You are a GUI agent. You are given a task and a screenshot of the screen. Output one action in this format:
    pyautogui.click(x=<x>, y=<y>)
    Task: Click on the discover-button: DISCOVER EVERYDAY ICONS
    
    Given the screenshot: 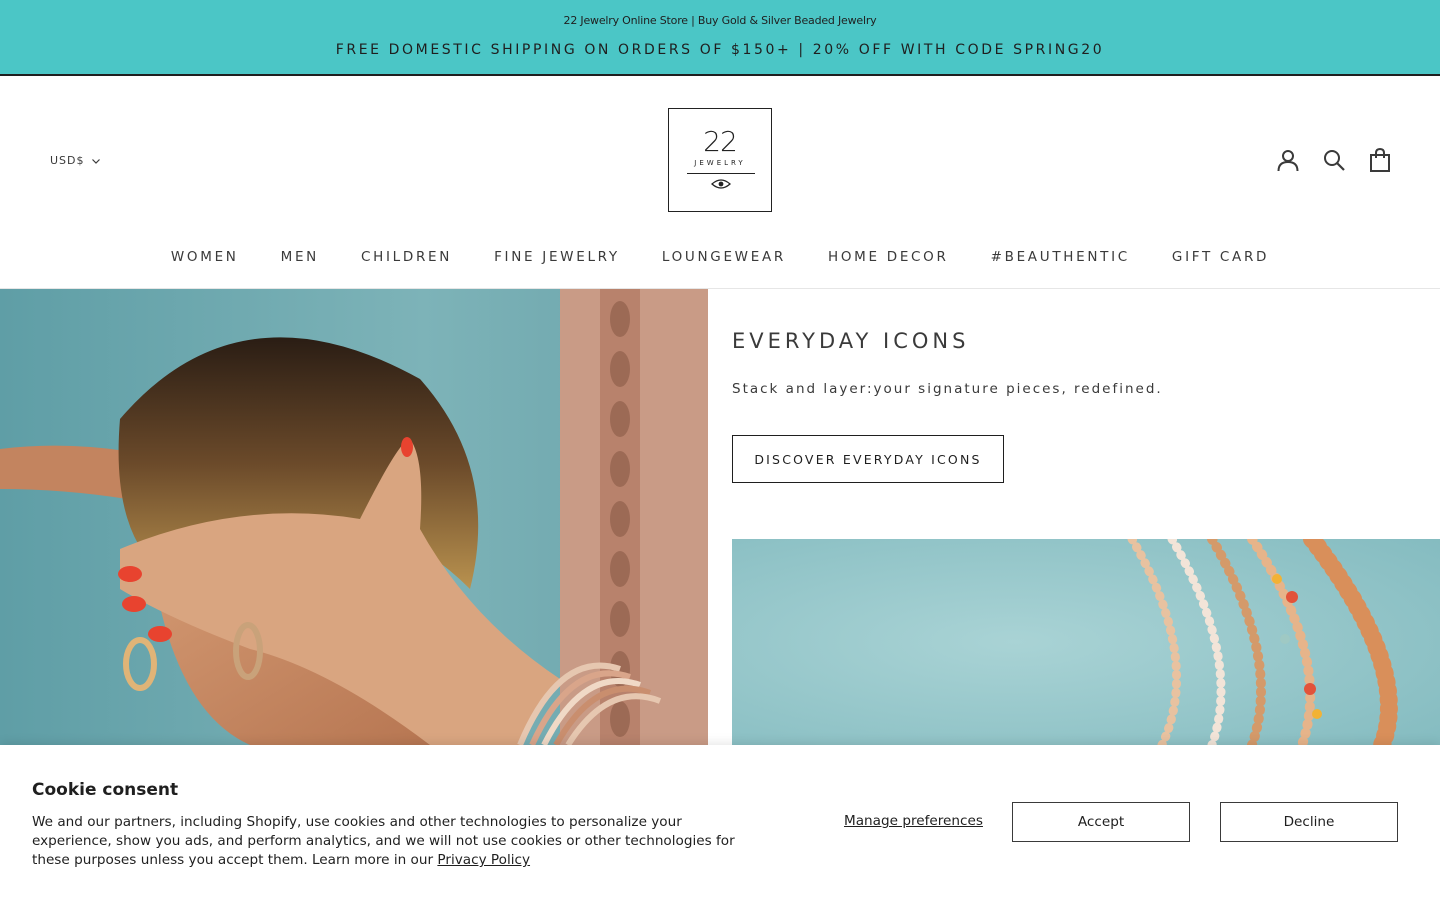 What is the action you would take?
    pyautogui.click(x=868, y=459)
    